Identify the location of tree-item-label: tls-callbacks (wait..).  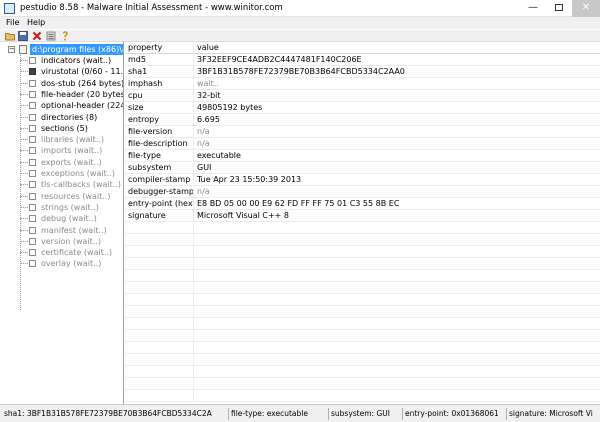
(81, 184).